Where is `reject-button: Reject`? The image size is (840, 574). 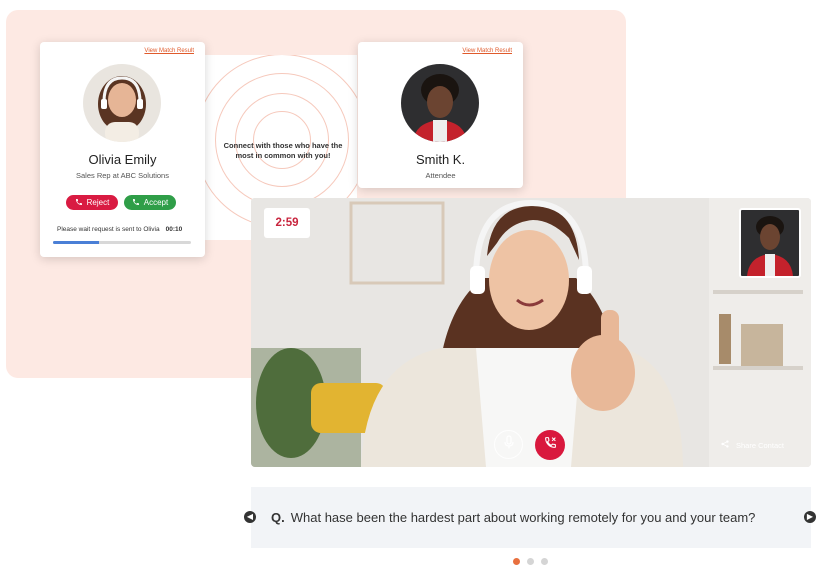 reject-button: Reject is located at coordinates (92, 202).